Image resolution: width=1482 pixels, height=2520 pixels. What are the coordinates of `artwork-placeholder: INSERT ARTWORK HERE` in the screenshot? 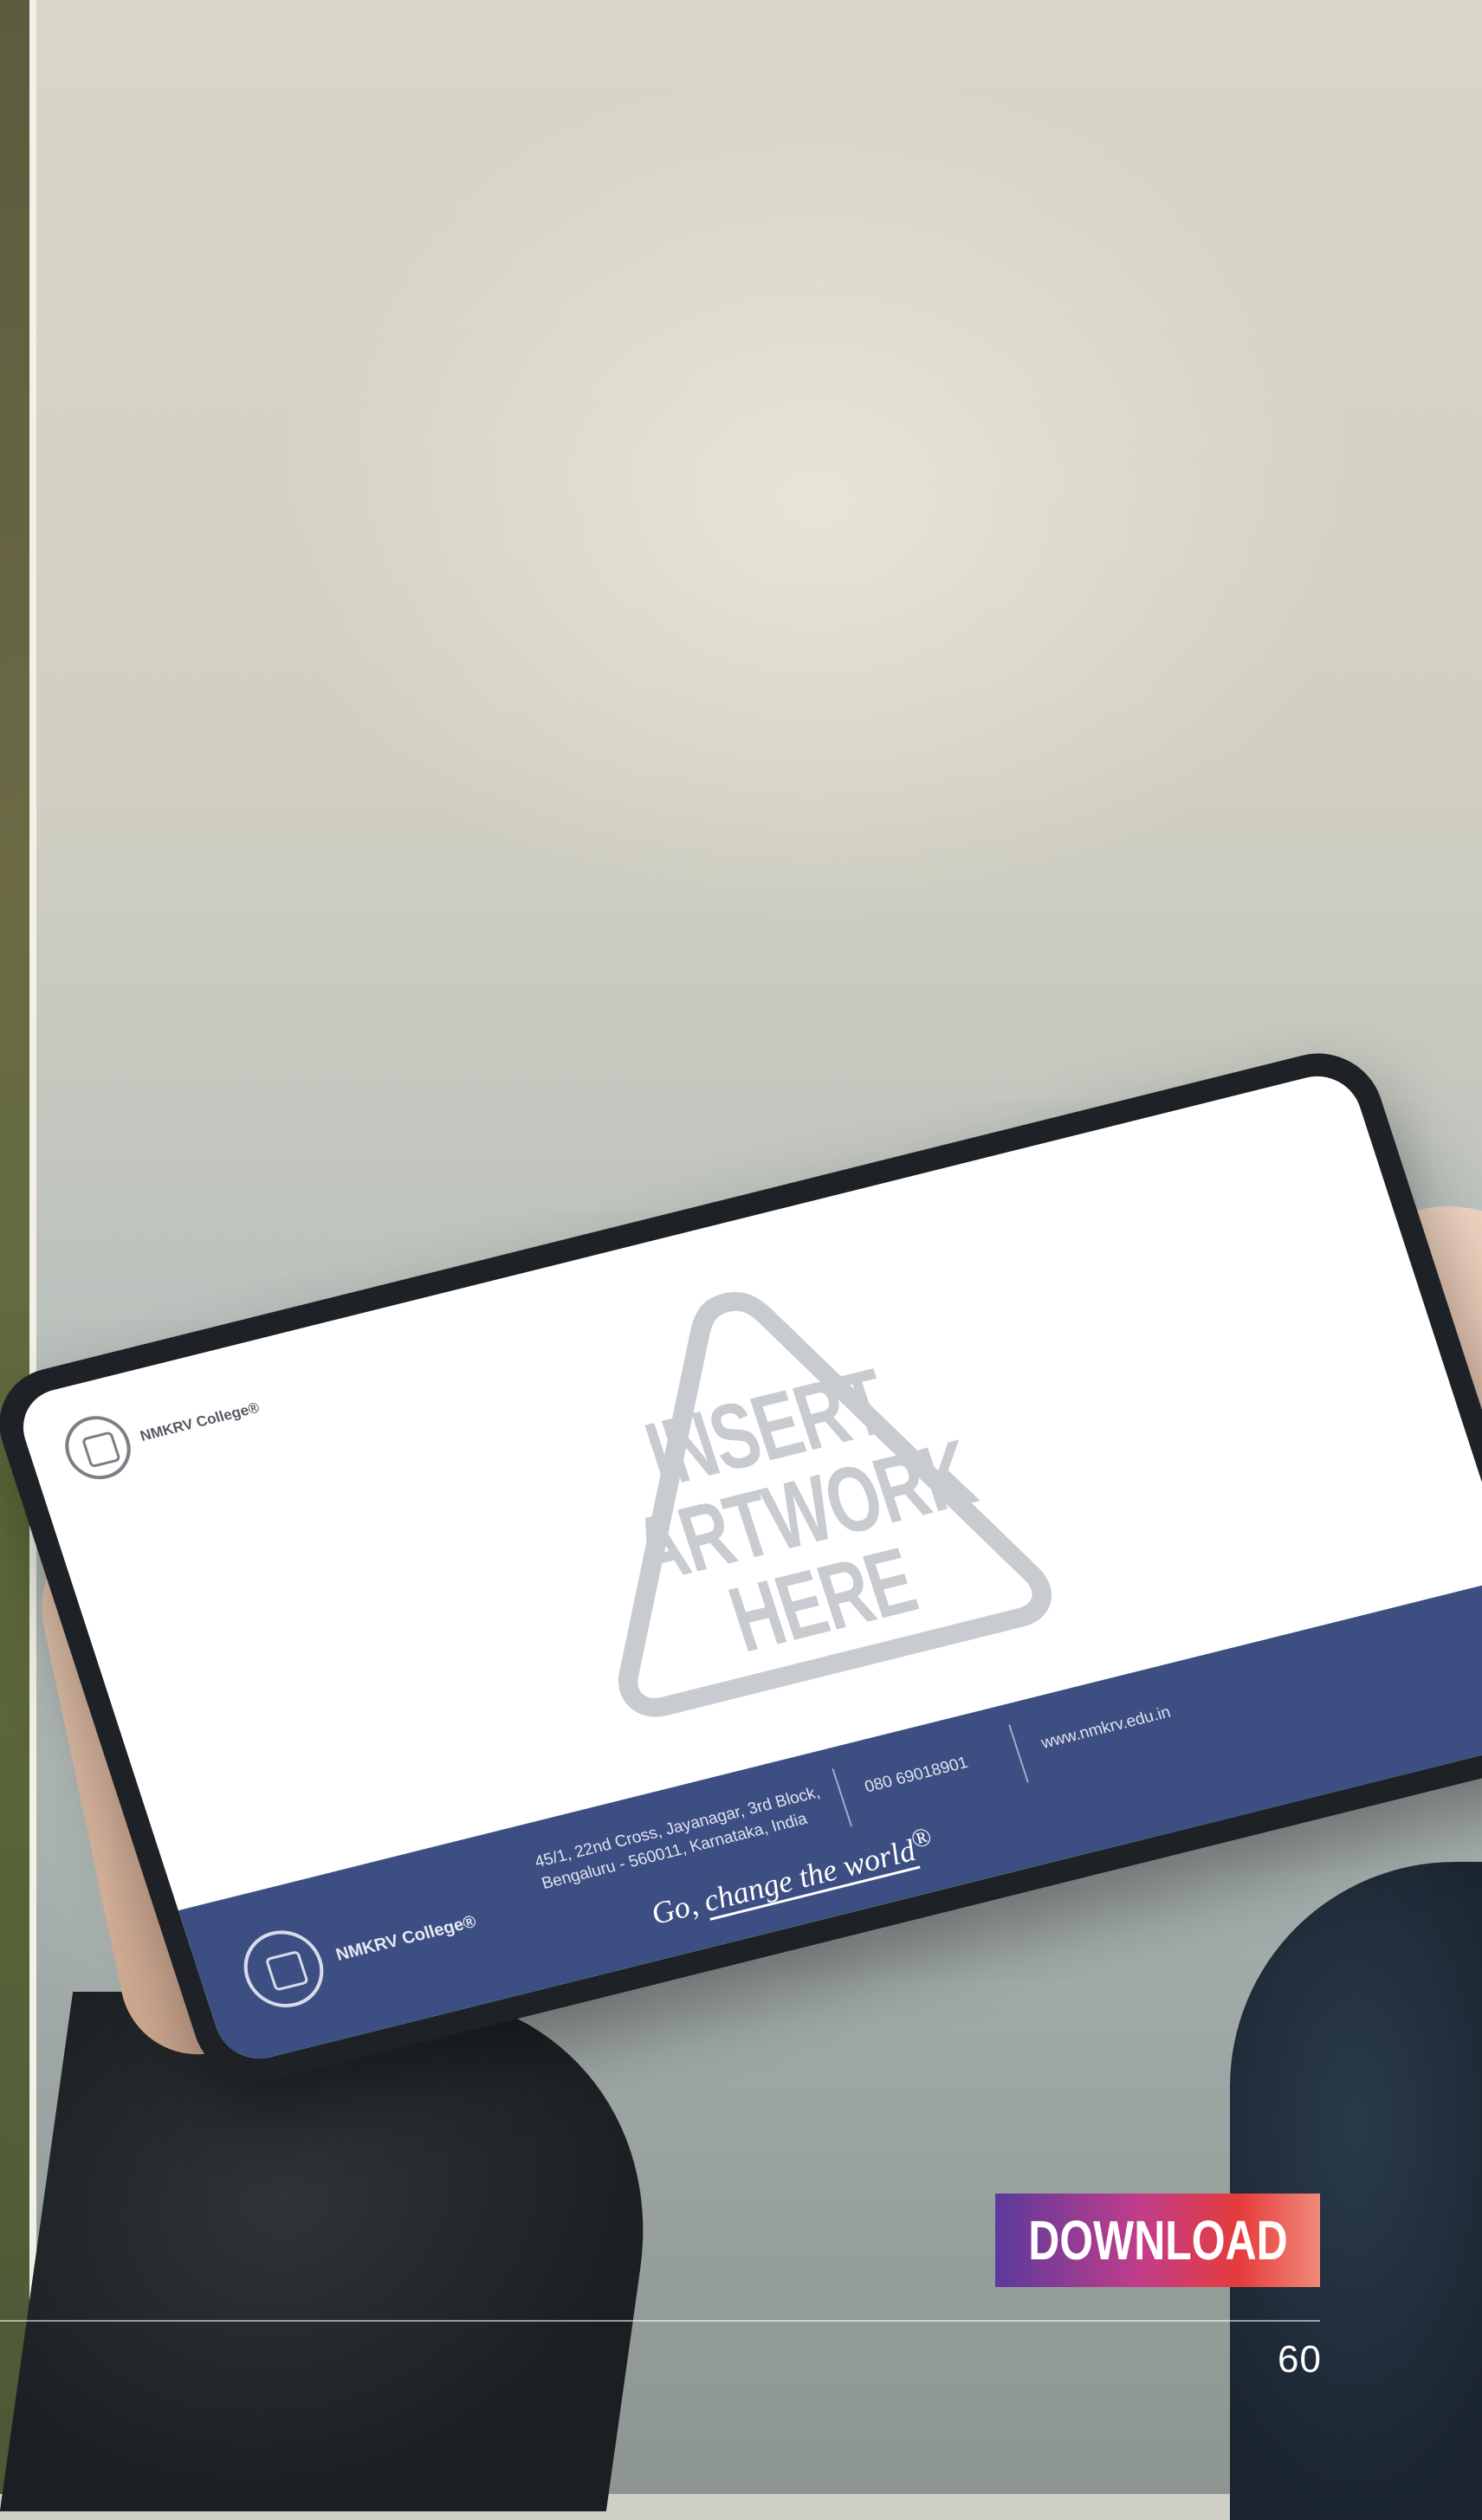 It's located at (784, 1483).